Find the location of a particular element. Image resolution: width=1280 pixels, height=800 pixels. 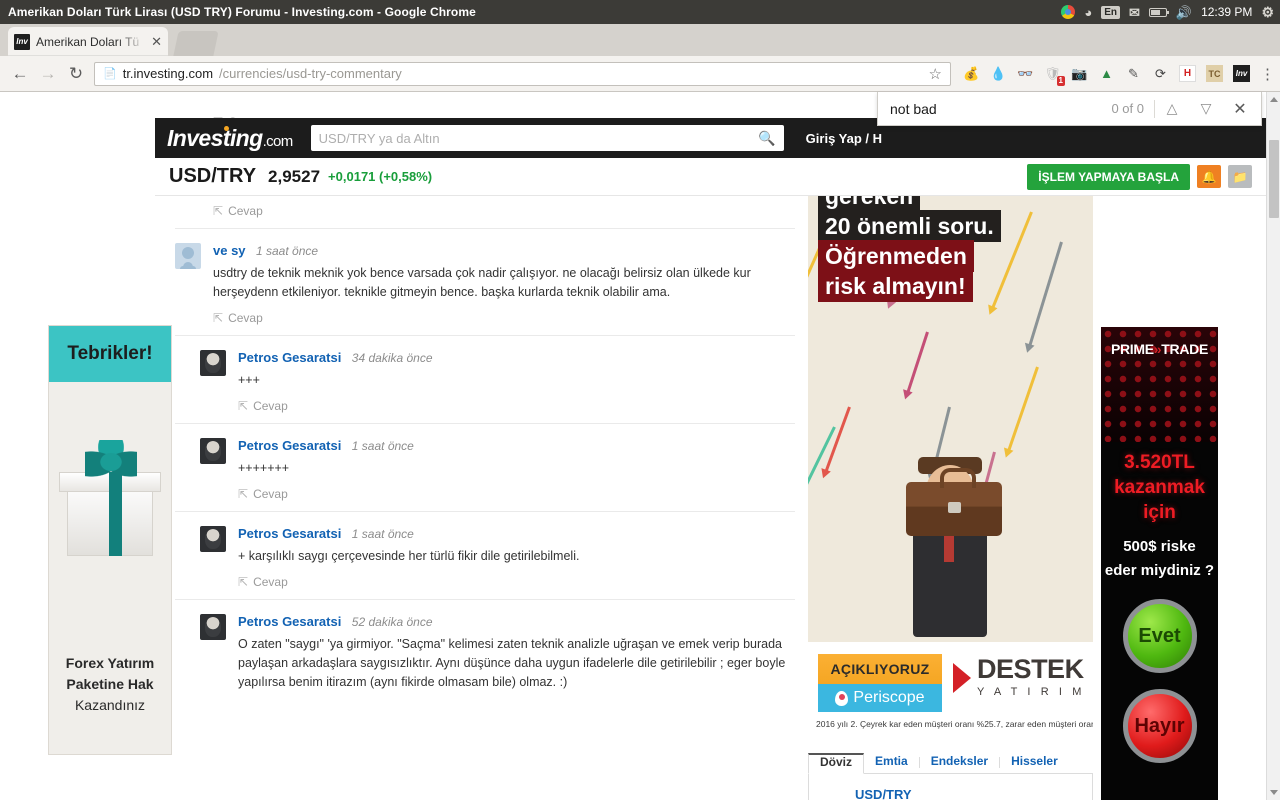

logo-suffix: .com is located at coordinates (278, 141).